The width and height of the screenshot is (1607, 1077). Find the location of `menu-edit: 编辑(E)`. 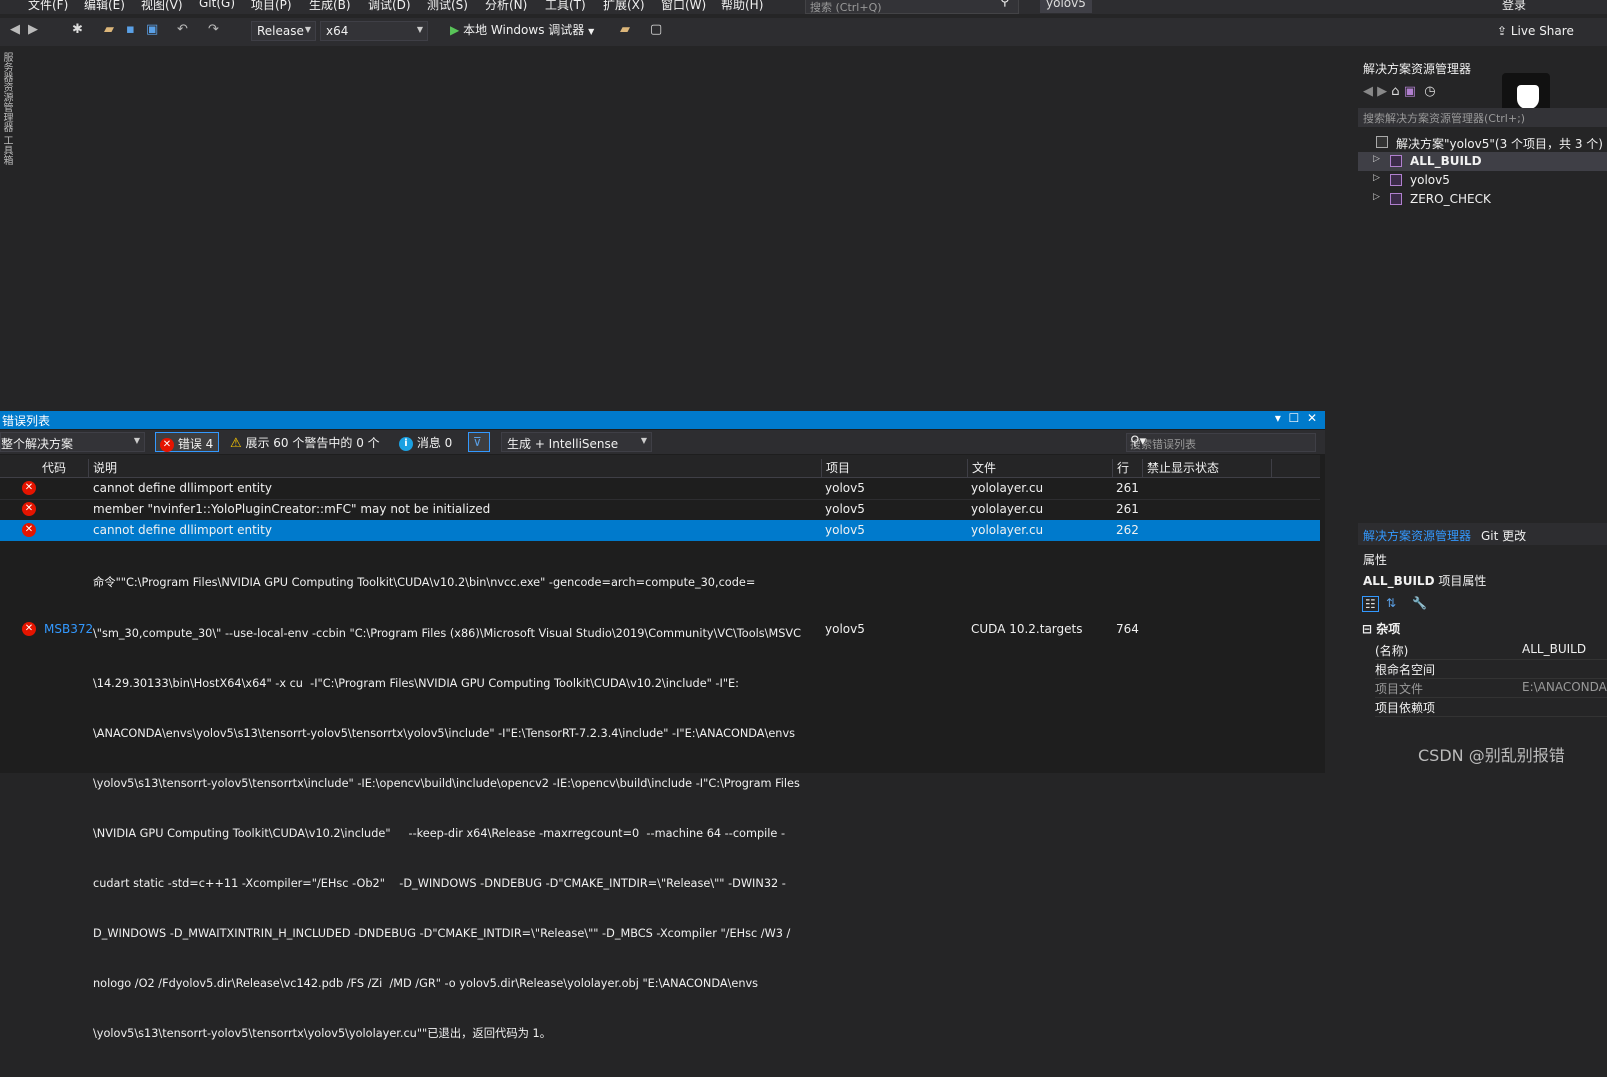

menu-edit: 编辑(E) is located at coordinates (104, 6).